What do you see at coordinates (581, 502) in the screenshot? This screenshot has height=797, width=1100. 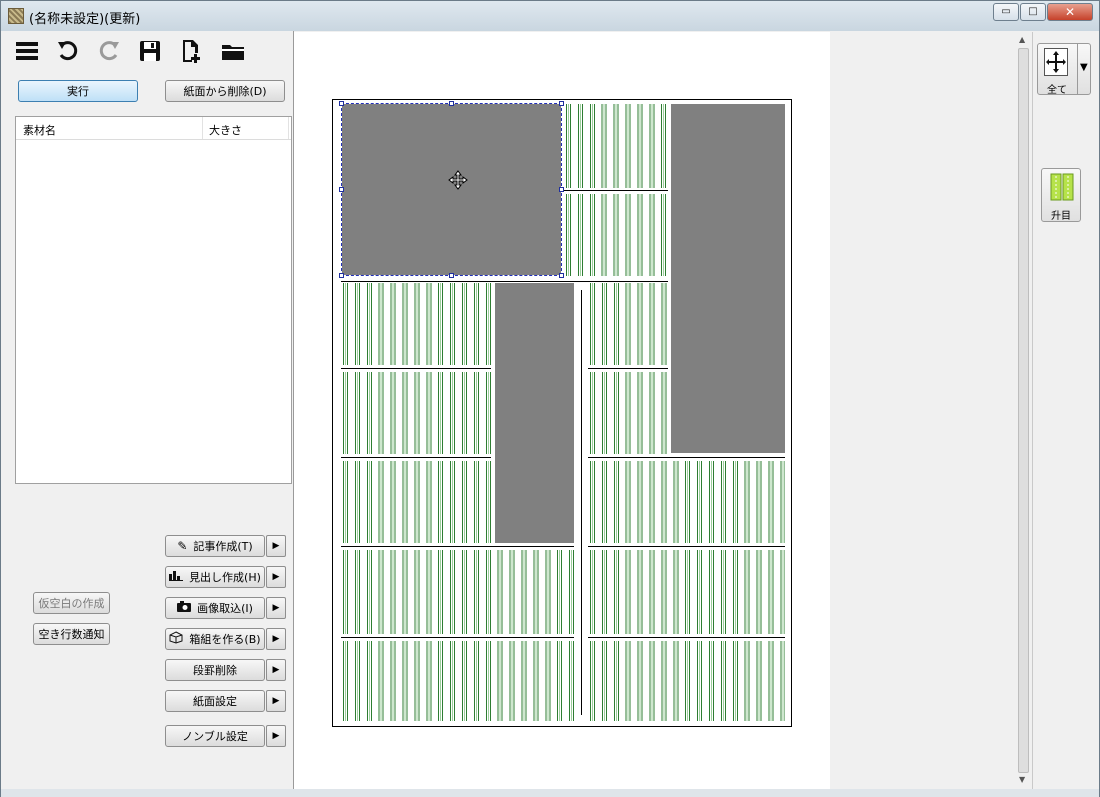 I see `vertical-rule` at bounding box center [581, 502].